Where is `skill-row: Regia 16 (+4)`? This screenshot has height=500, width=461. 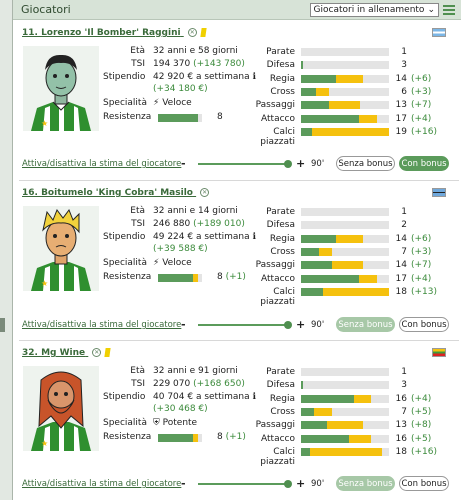 skill-row: Regia 16 (+4) is located at coordinates (353, 399).